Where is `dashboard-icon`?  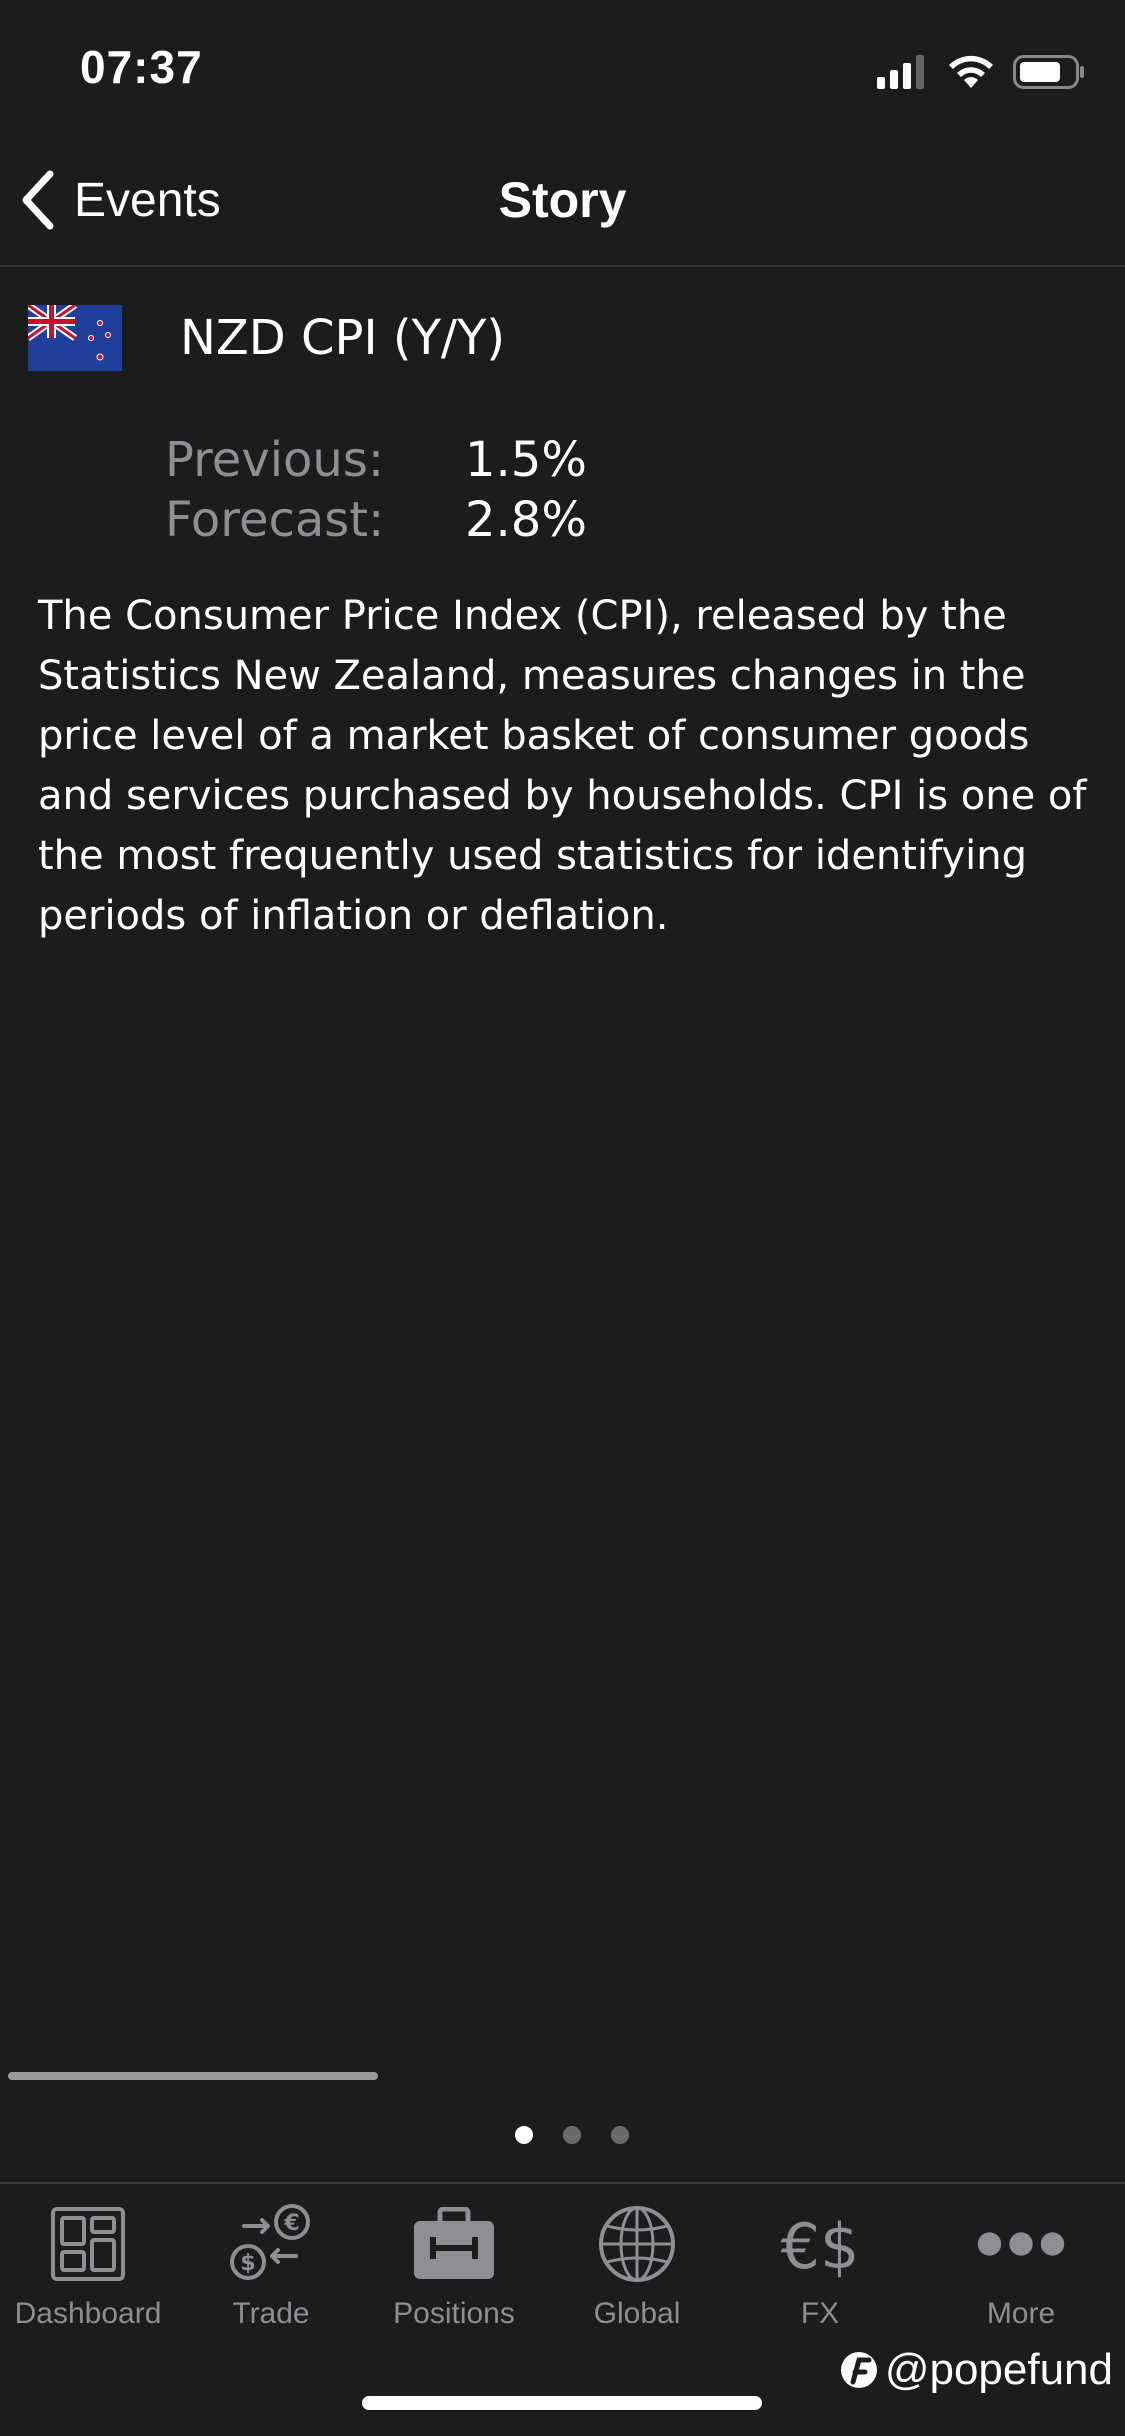
dashboard-icon is located at coordinates (88, 2244).